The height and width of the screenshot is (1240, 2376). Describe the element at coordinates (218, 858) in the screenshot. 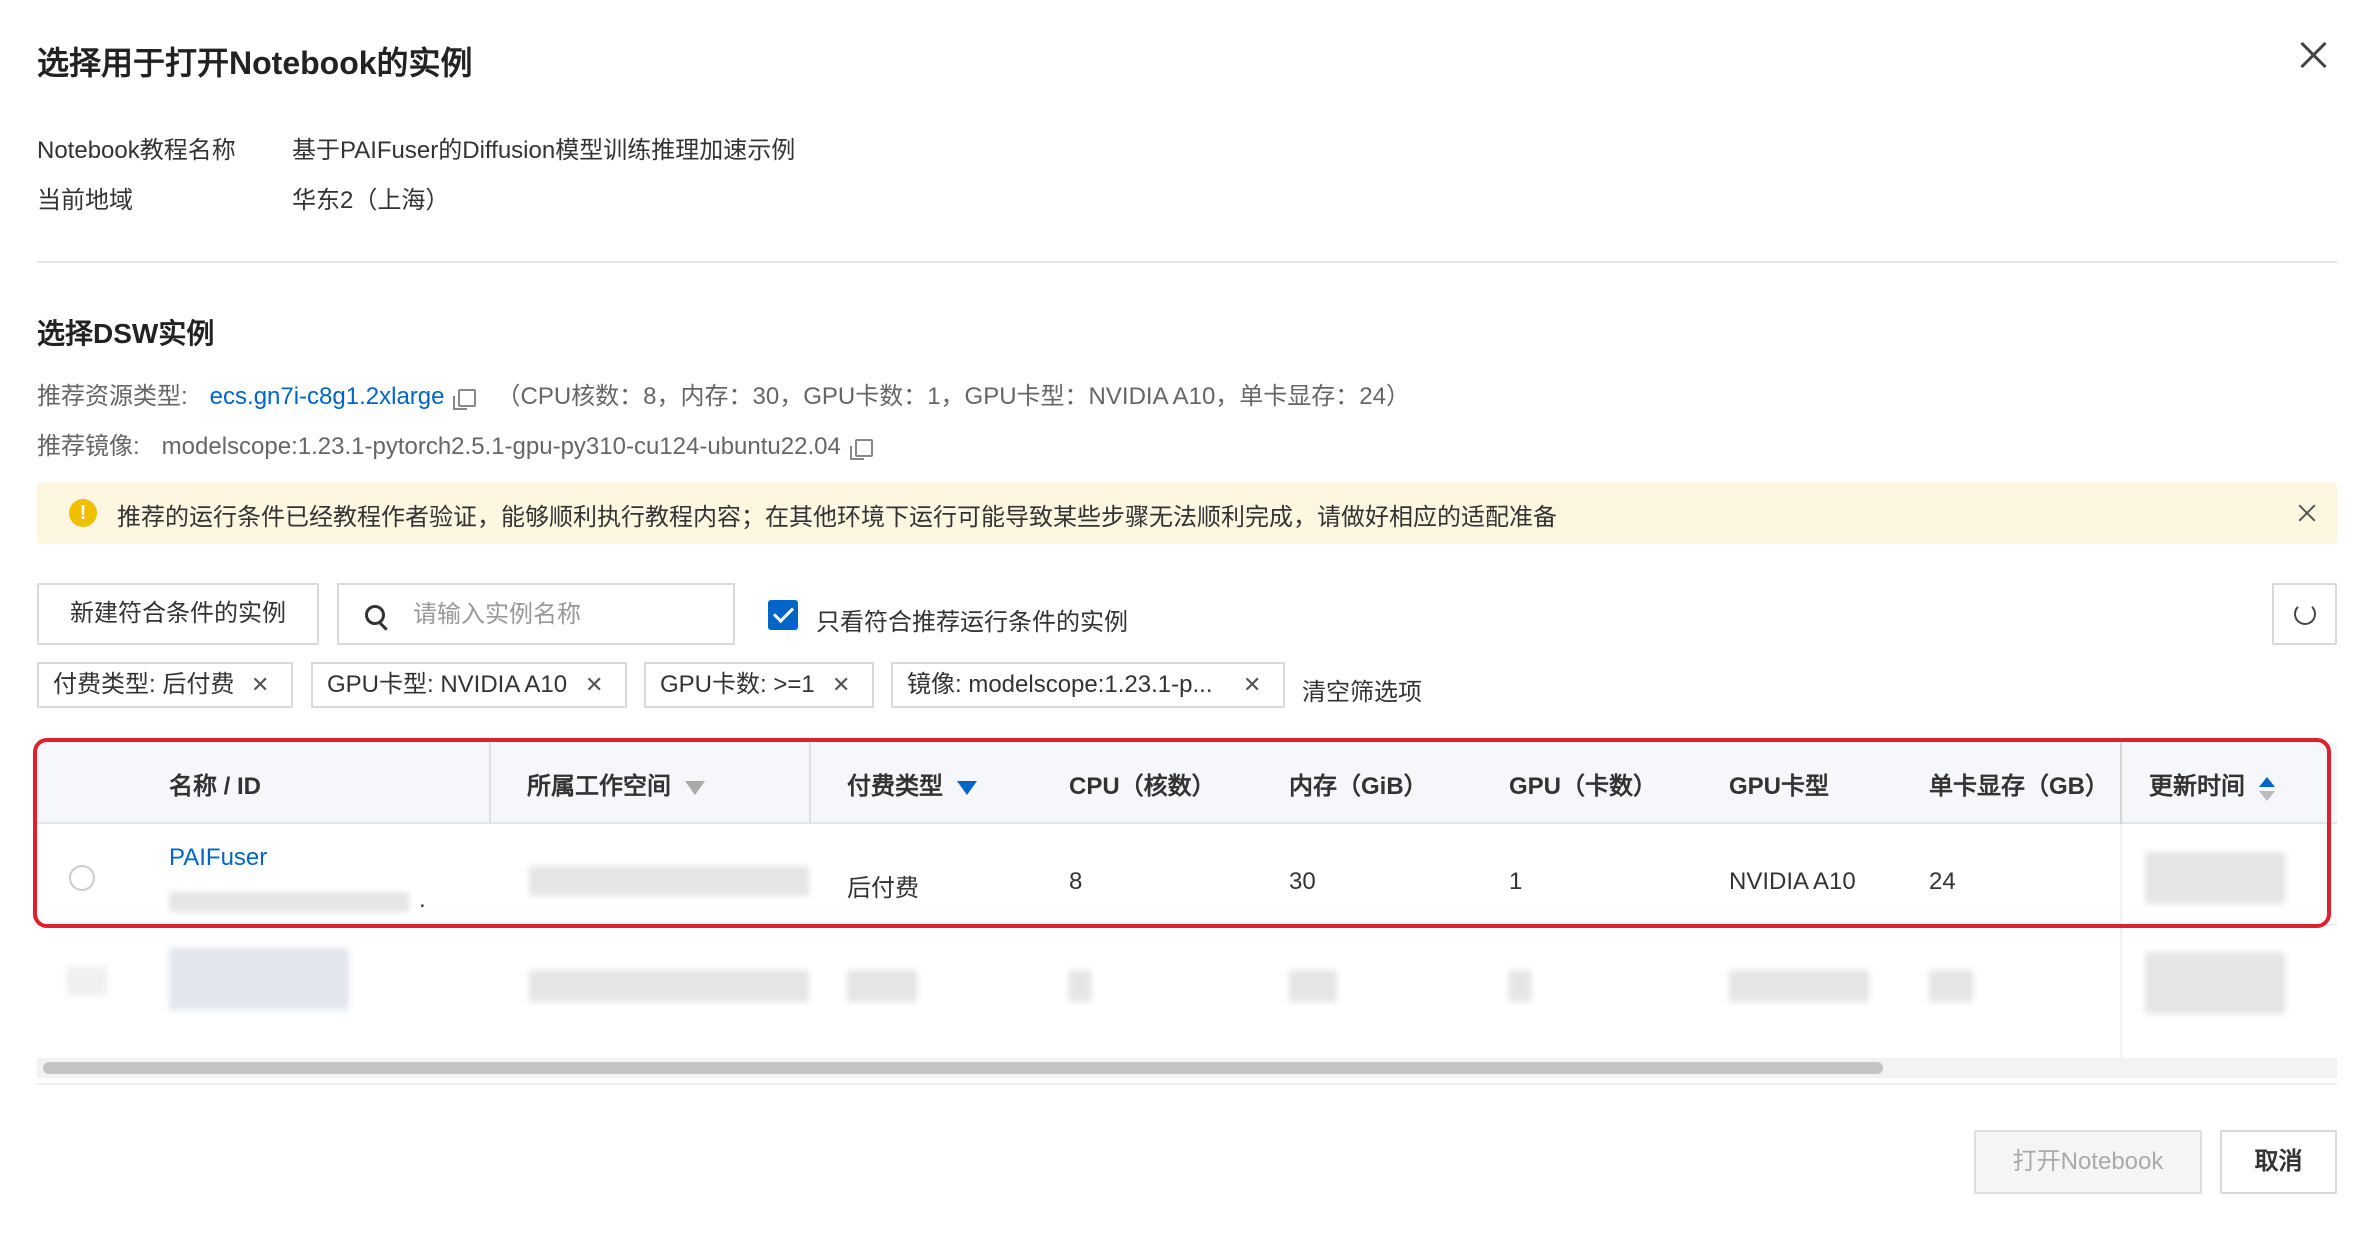

I see `instance-name-link: PAIFuser` at that location.